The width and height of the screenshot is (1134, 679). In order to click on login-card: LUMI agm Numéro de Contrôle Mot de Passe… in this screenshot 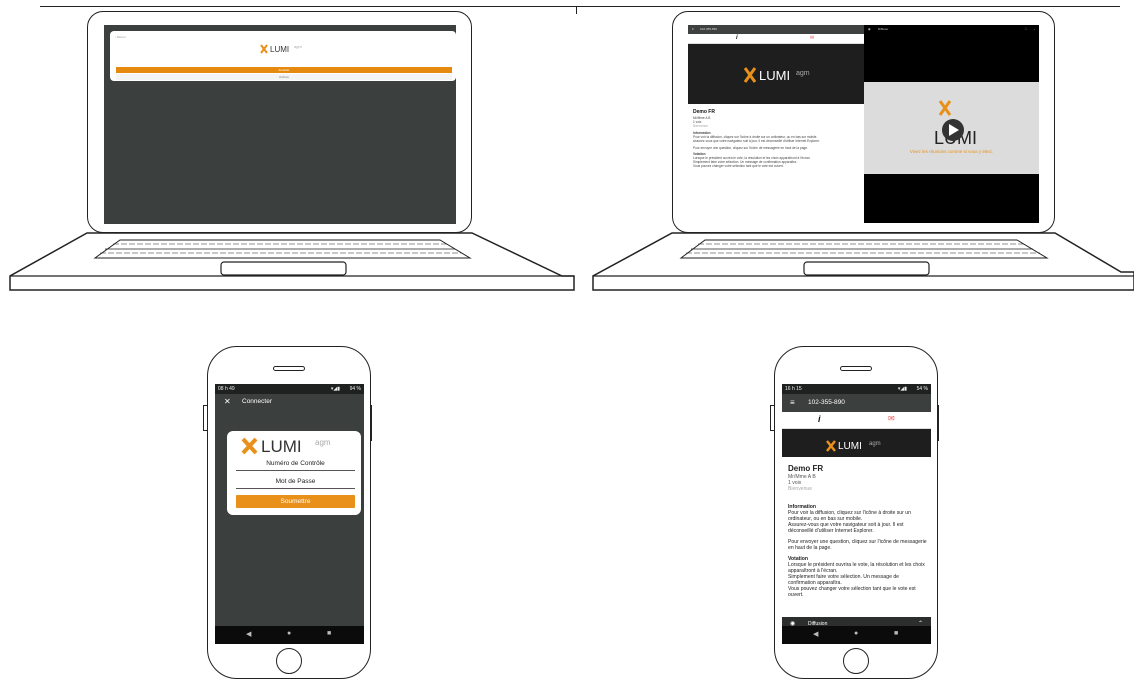, I will do `click(294, 473)`.